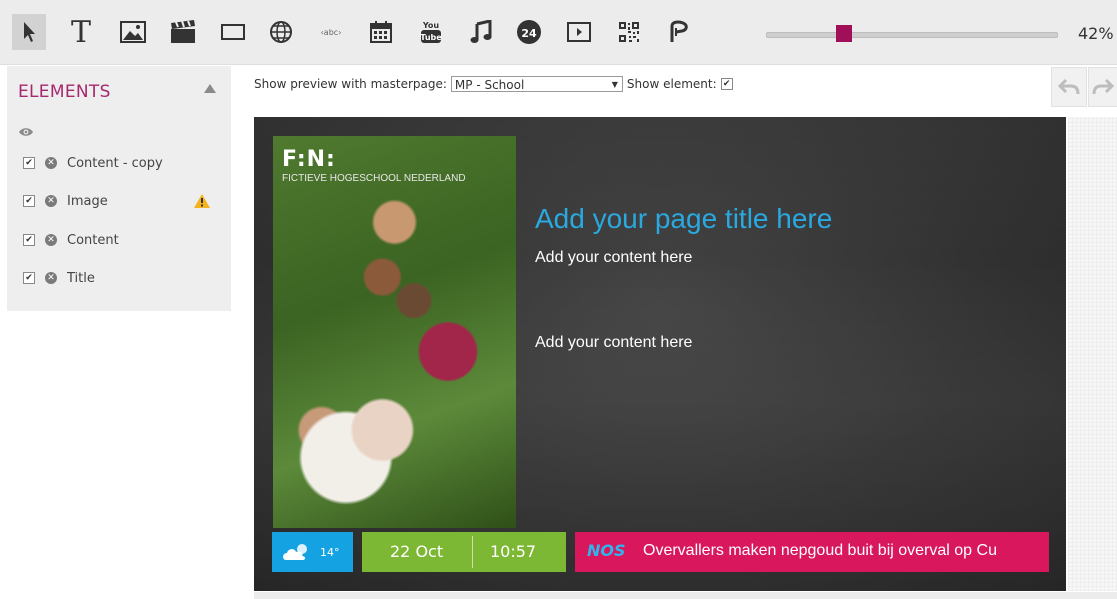 The height and width of the screenshot is (599, 1117). What do you see at coordinates (1096, 33) in the screenshot?
I see `zoom-value: 42%` at bounding box center [1096, 33].